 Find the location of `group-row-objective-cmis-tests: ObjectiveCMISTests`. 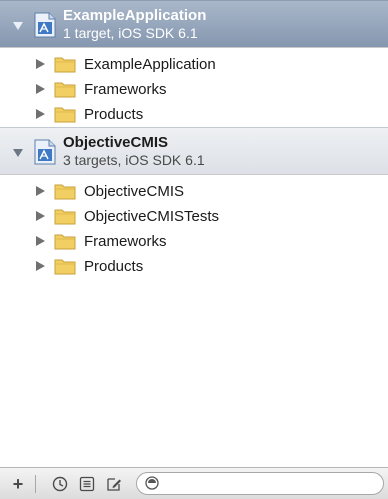

group-row-objective-cmis-tests: ObjectiveCMISTests is located at coordinates (194, 216).